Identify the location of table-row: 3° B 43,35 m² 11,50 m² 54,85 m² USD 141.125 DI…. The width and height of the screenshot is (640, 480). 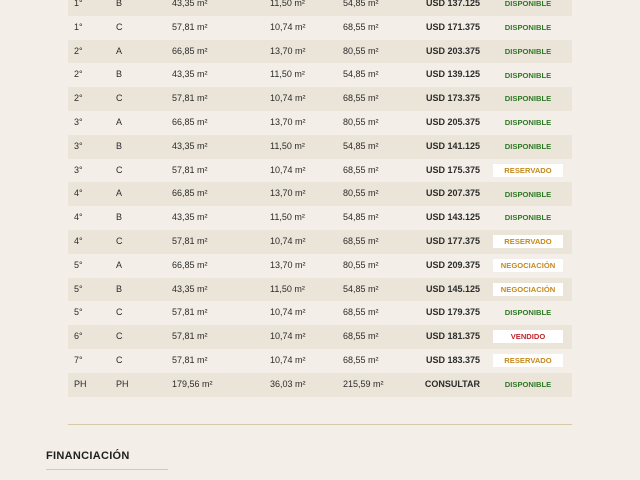
(320, 146).